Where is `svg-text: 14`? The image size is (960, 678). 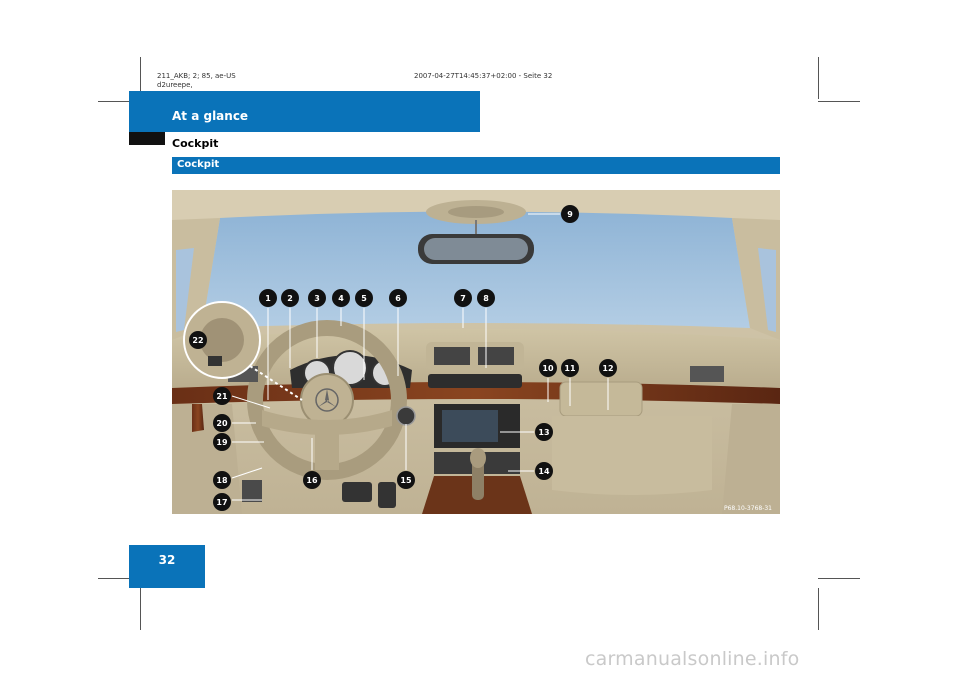
svg-text: 14 is located at coordinates (544, 471).